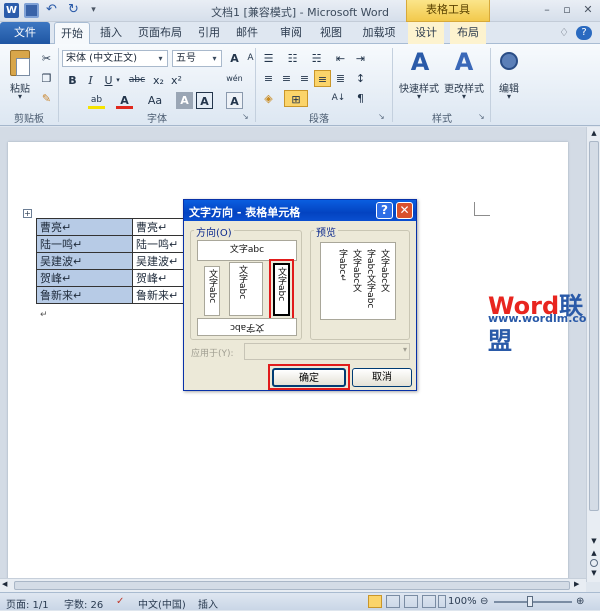 The width and height of the screenshot is (600, 611). What do you see at coordinates (309, 377) in the screenshot?
I see `ok-button: 确定` at bounding box center [309, 377].